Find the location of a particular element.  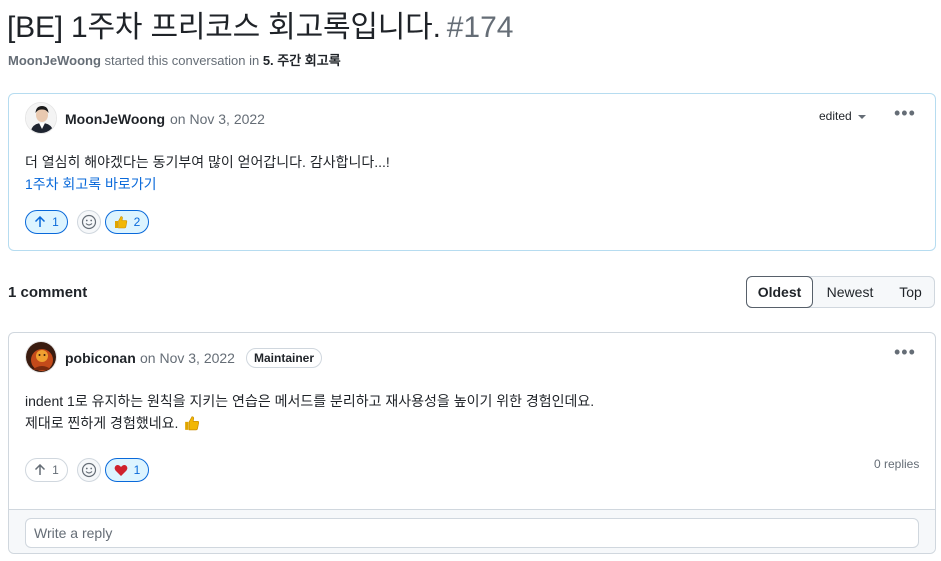

thumbs-up-reaction: 2 is located at coordinates (127, 222).